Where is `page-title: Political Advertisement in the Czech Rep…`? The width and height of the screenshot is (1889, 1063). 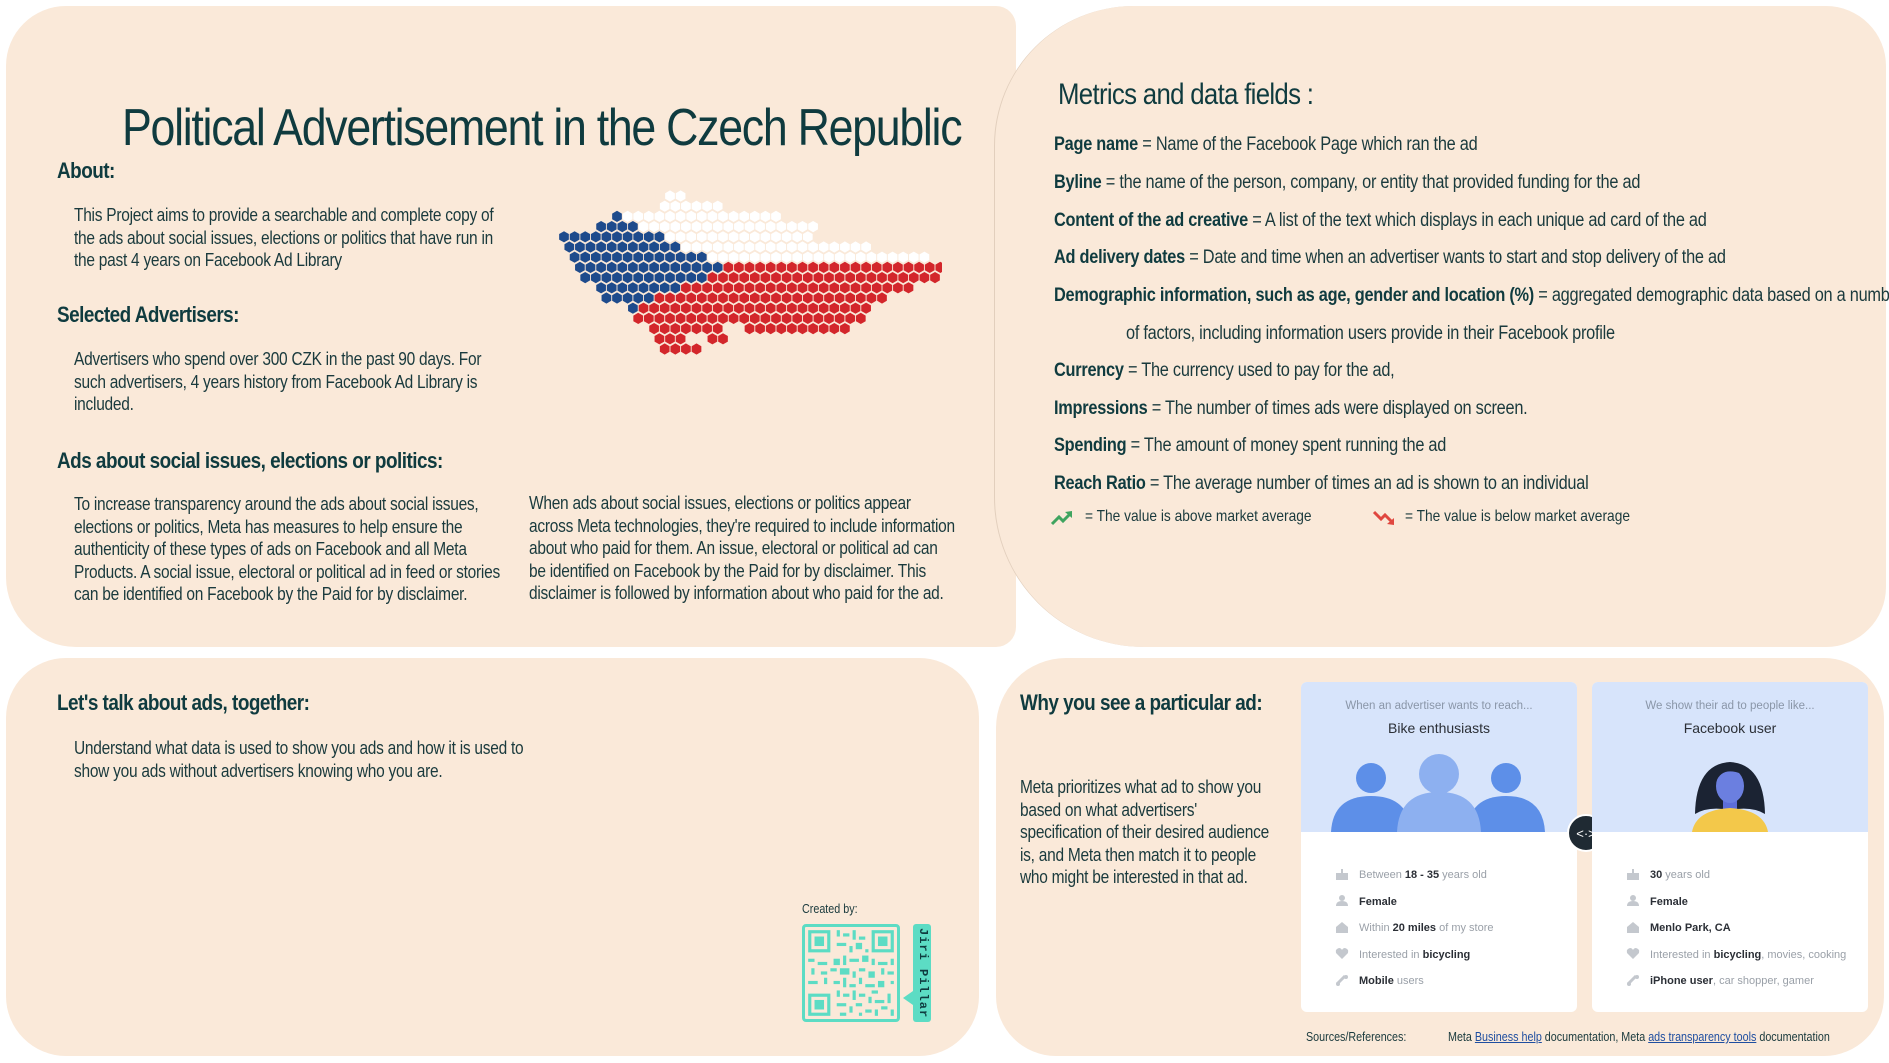
page-title: Political Advertisement in the Czech Rep… is located at coordinates (542, 128).